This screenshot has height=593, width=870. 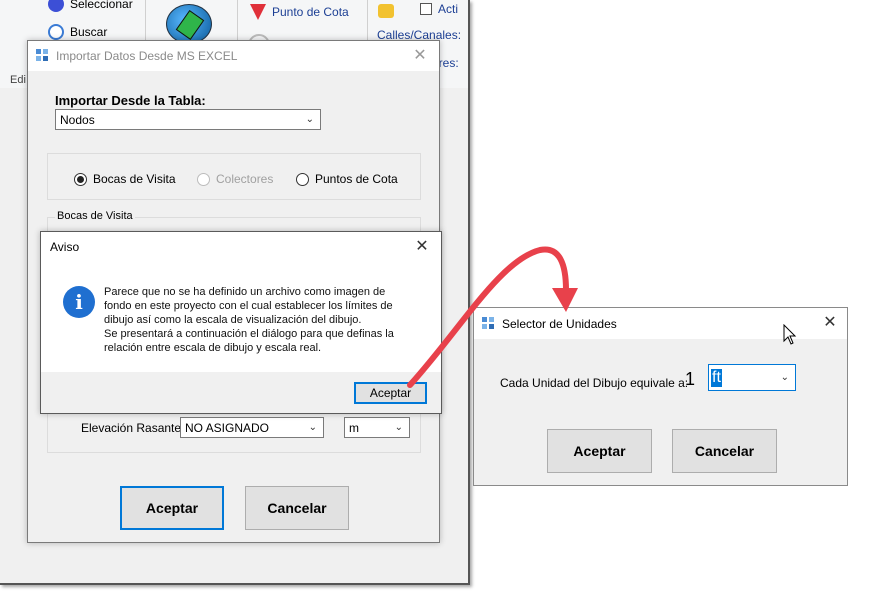 I want to click on annotation-arrow, so click(x=492, y=317).